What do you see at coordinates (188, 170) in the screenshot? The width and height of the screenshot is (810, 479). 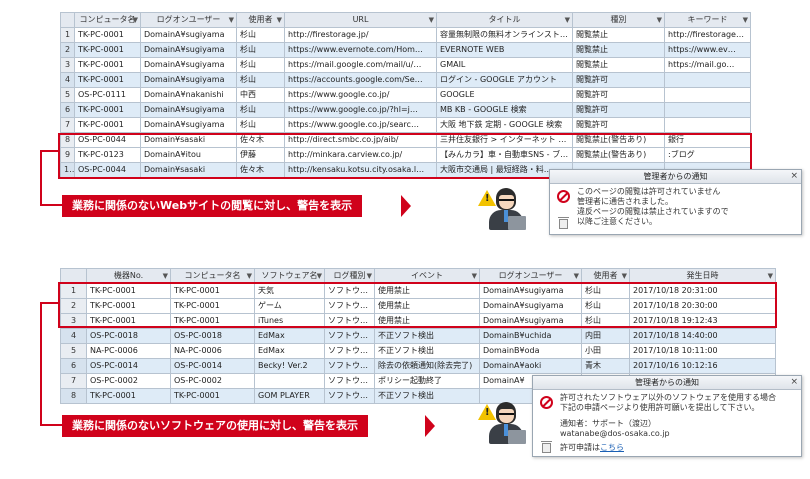 I see `table-cell: Domain¥sasaki` at bounding box center [188, 170].